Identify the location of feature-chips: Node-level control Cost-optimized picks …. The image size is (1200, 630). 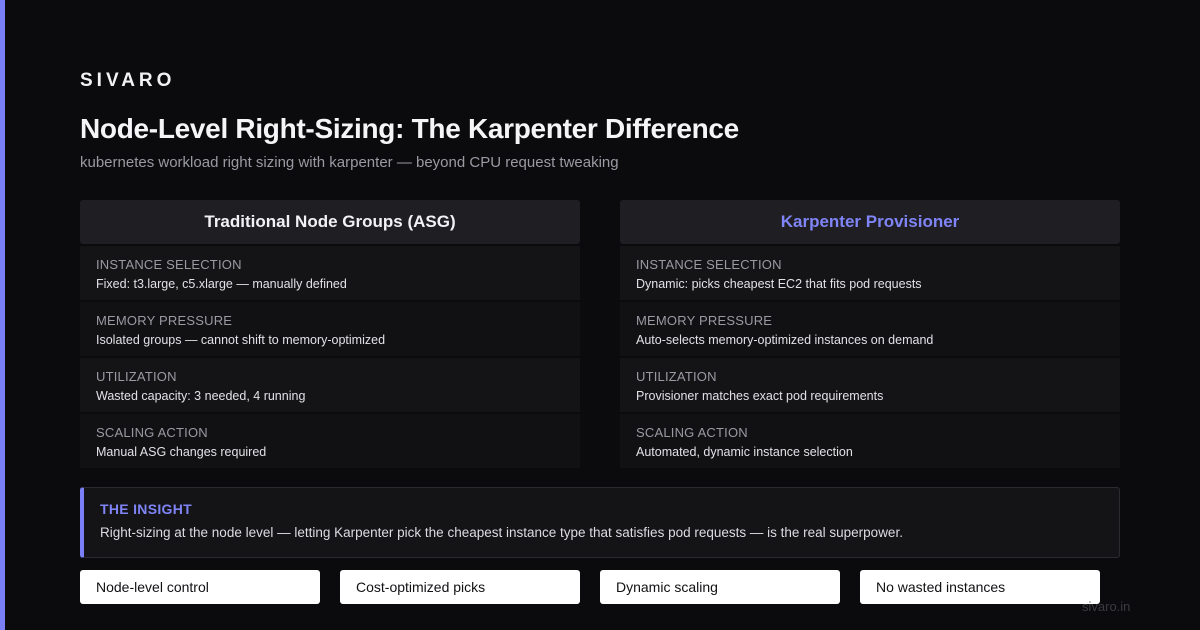
(600, 587).